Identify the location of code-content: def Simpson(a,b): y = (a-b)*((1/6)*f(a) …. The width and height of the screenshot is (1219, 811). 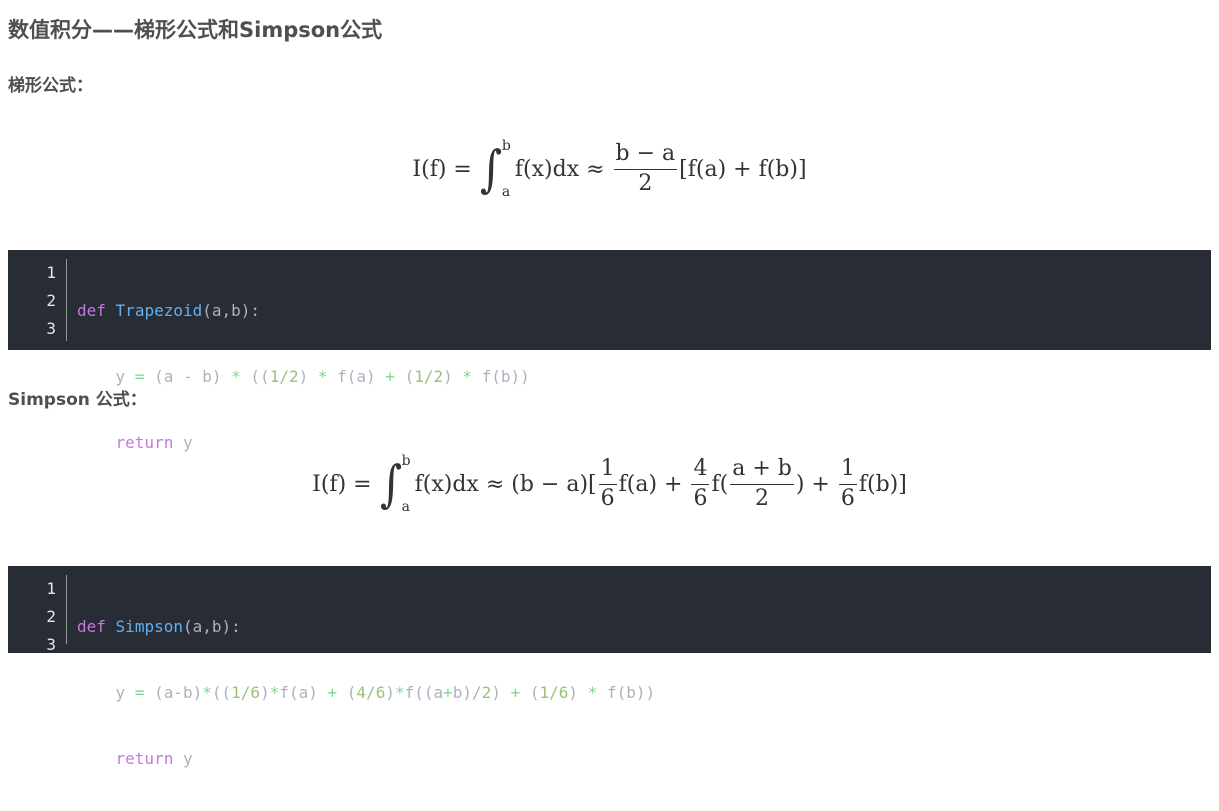
(361, 671).